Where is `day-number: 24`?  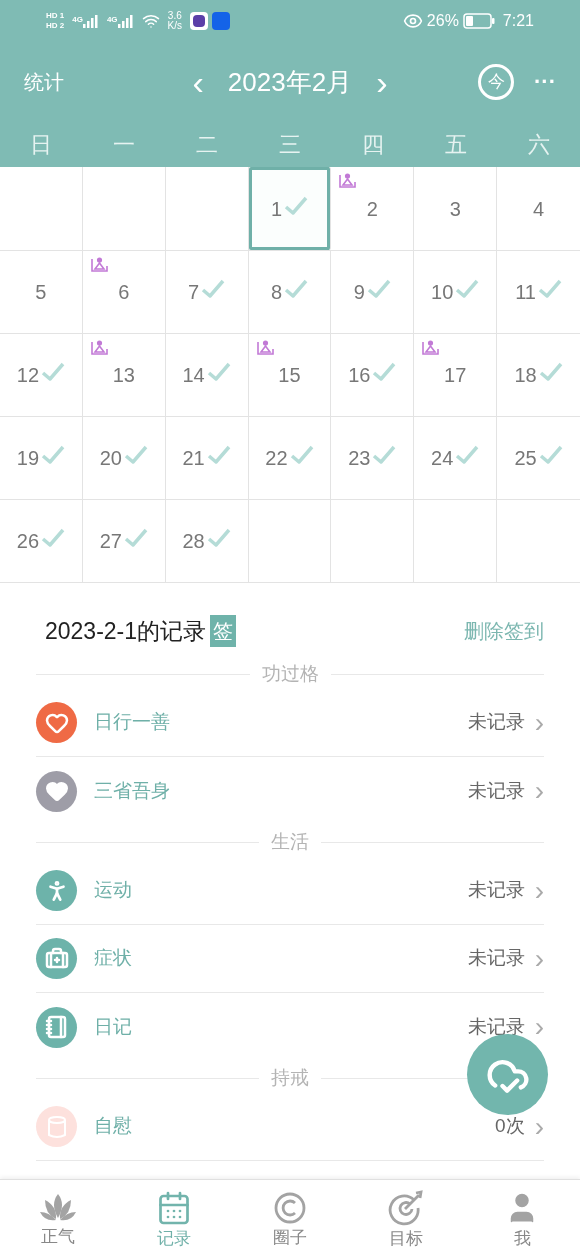
day-number: 24 is located at coordinates (442, 458).